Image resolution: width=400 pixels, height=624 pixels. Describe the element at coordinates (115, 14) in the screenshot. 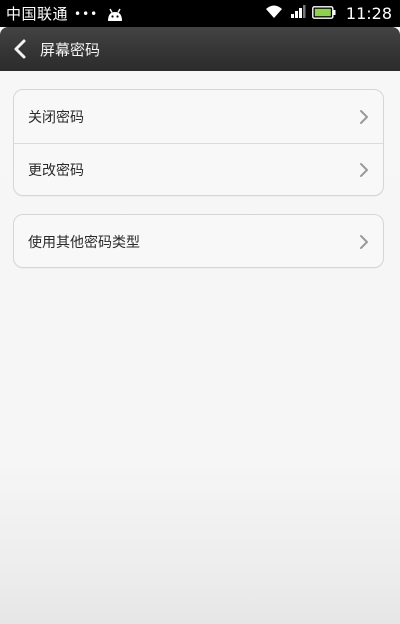

I see `android-icon` at that location.